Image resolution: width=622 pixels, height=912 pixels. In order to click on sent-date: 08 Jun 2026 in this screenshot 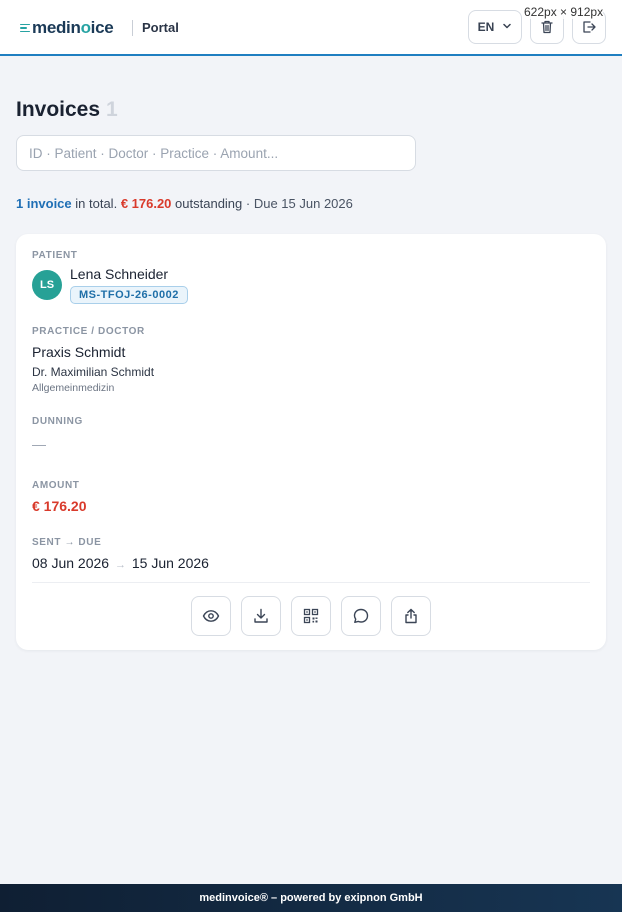, I will do `click(71, 563)`.